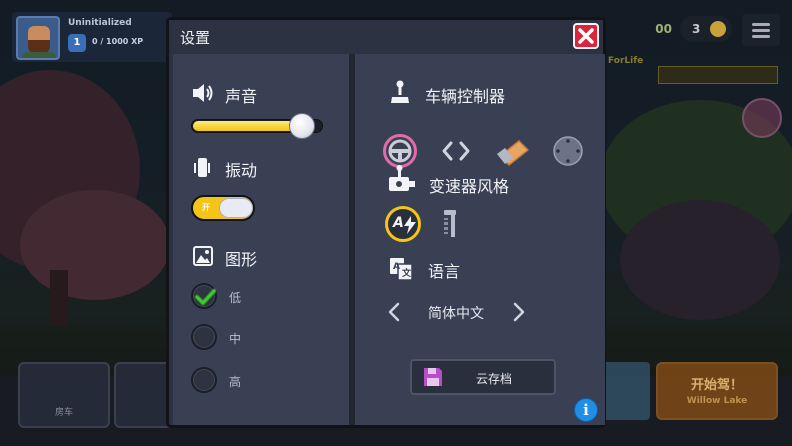  I want to click on mute-button, so click(762, 118).